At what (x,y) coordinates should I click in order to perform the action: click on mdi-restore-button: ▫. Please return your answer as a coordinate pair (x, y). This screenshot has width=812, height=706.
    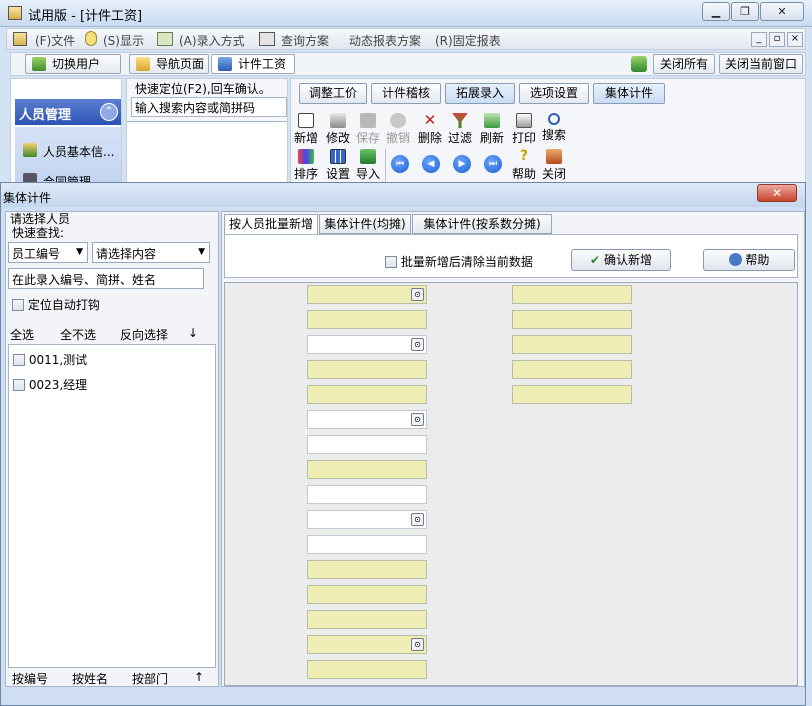
    Looking at the image, I should click on (777, 39).